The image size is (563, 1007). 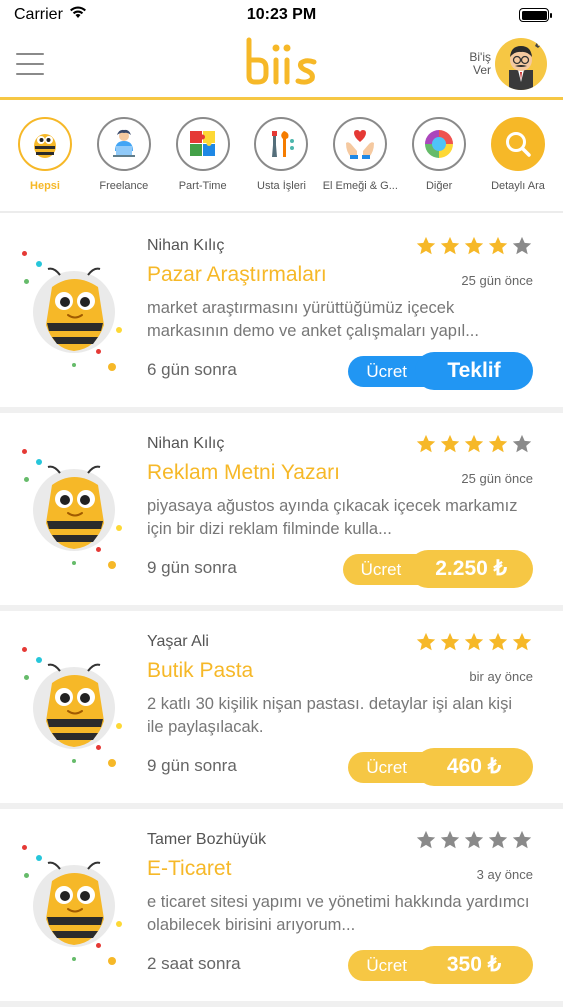 I want to click on deadline: 6 gün sonra, so click(x=192, y=369).